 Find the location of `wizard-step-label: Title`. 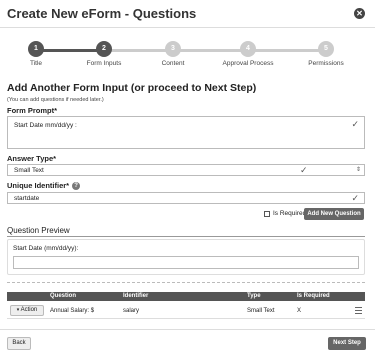

wizard-step-label: Title is located at coordinates (36, 63).